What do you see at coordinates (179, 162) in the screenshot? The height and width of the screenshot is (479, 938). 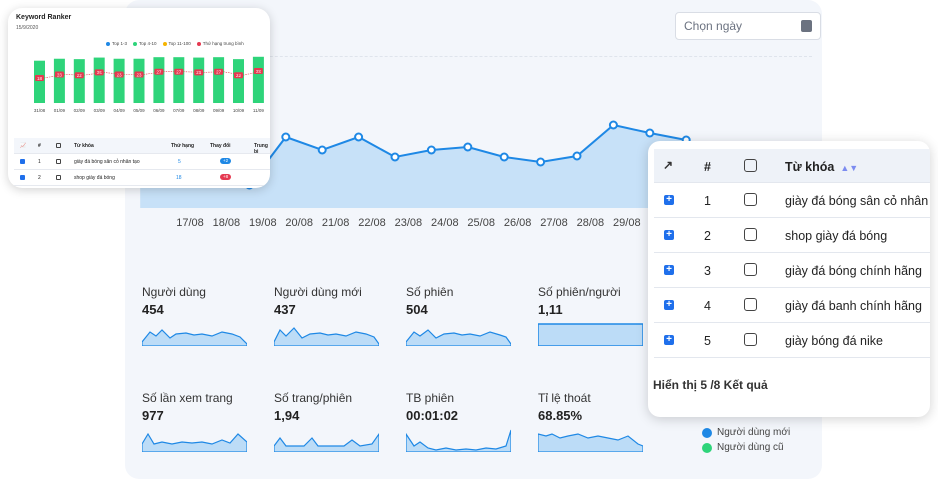 I see `row-rank: 5` at bounding box center [179, 162].